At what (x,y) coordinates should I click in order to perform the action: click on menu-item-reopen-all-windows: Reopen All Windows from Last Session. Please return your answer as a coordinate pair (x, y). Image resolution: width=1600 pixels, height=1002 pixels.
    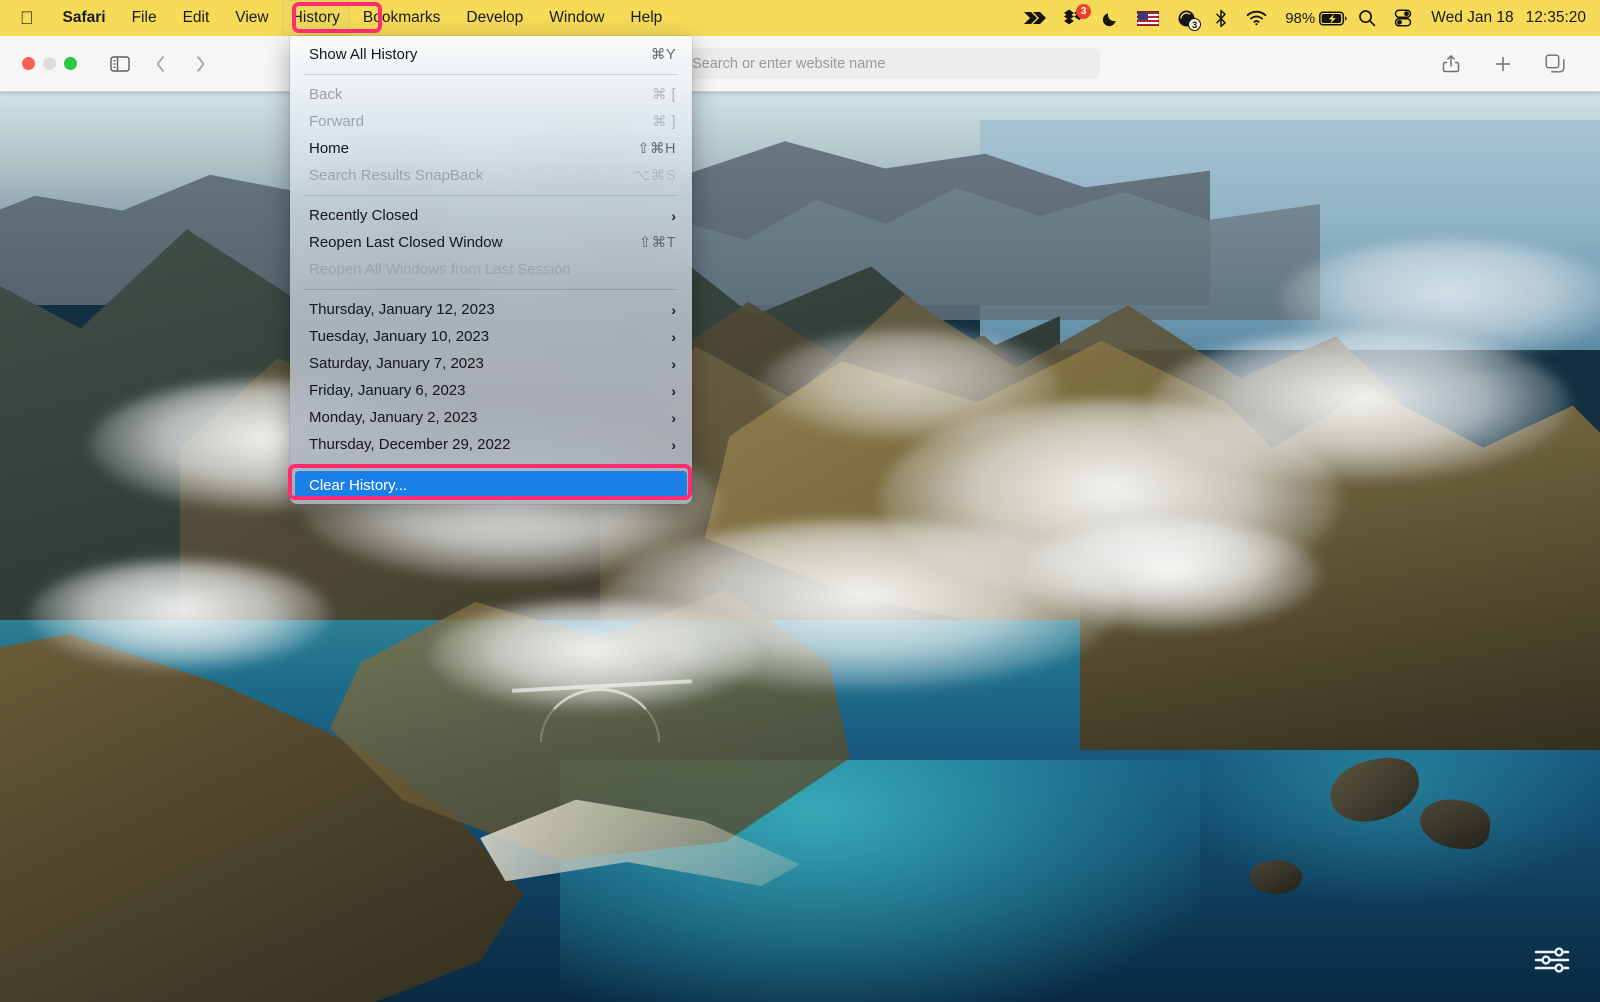
    Looking at the image, I should click on (491, 269).